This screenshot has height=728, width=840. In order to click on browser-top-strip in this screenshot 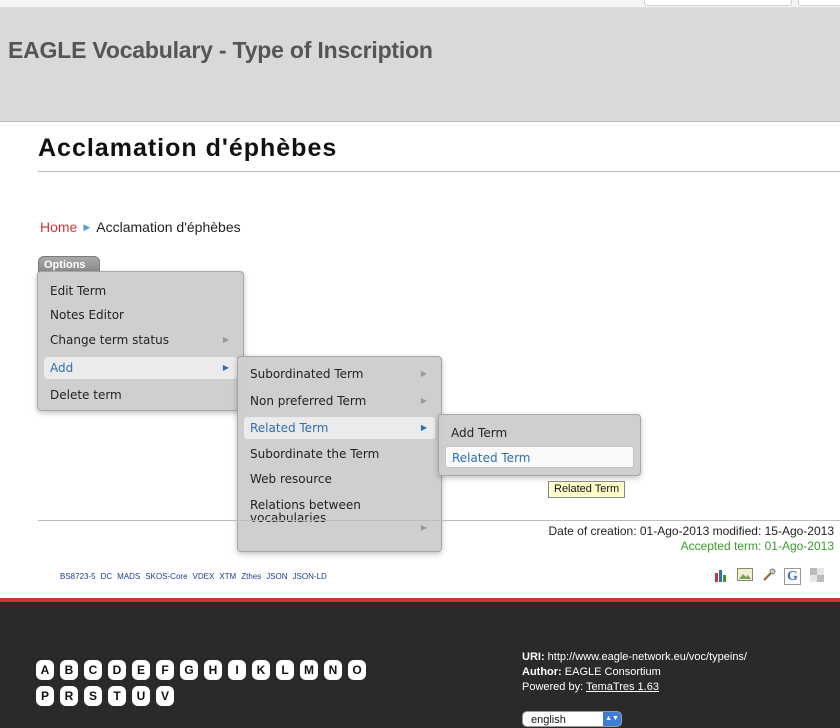, I will do `click(420, 4)`.